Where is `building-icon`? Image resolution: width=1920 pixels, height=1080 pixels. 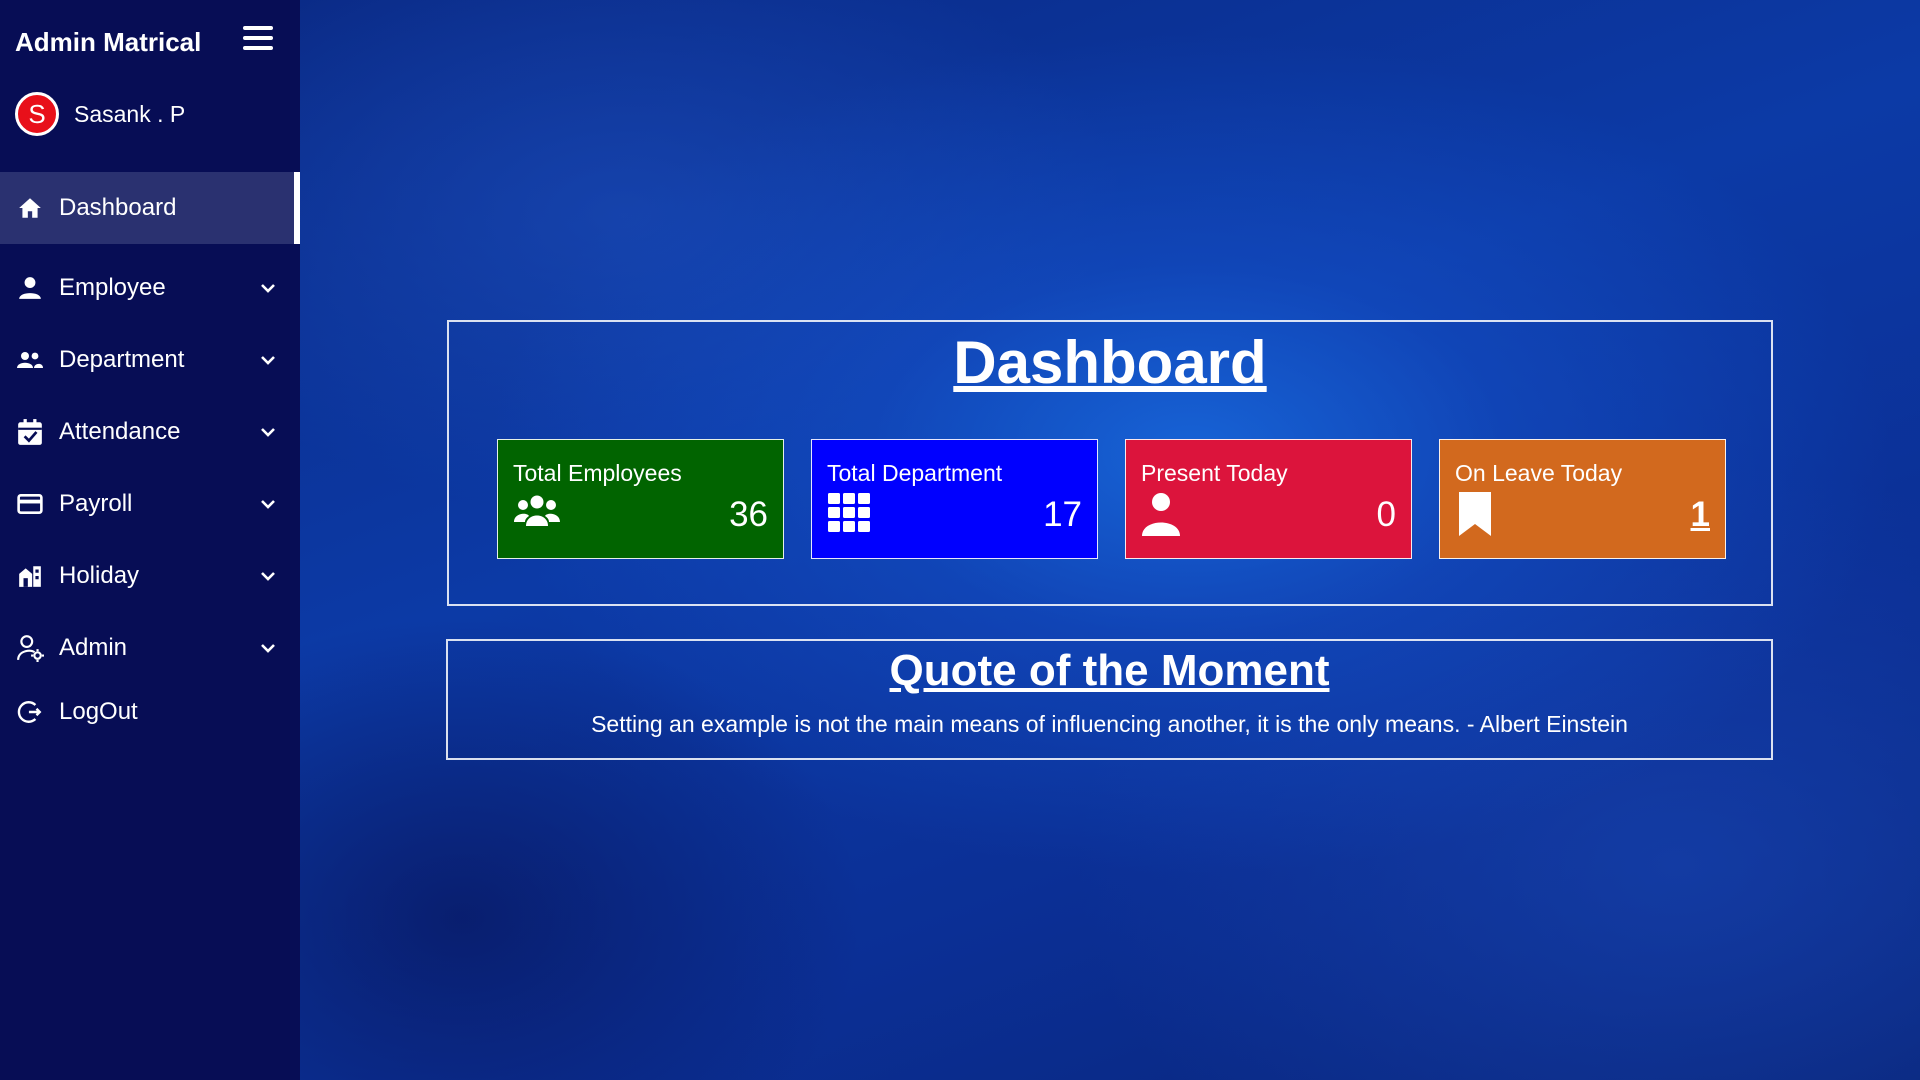 building-icon is located at coordinates (30, 576).